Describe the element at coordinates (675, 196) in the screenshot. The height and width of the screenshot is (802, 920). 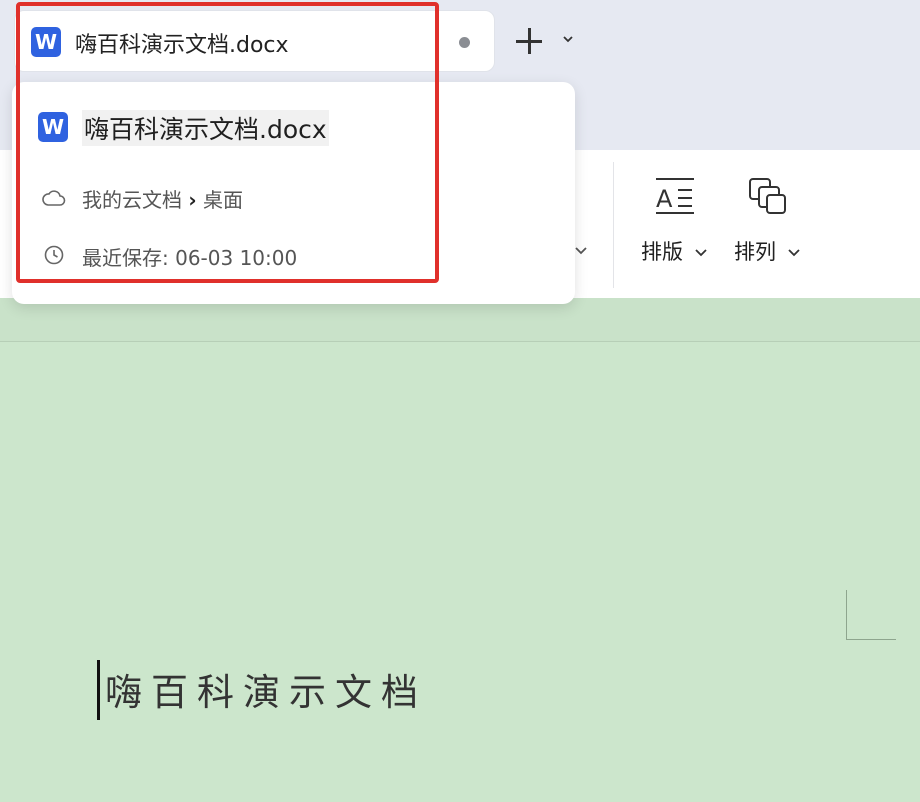
I see `text-layout-icon: A` at that location.